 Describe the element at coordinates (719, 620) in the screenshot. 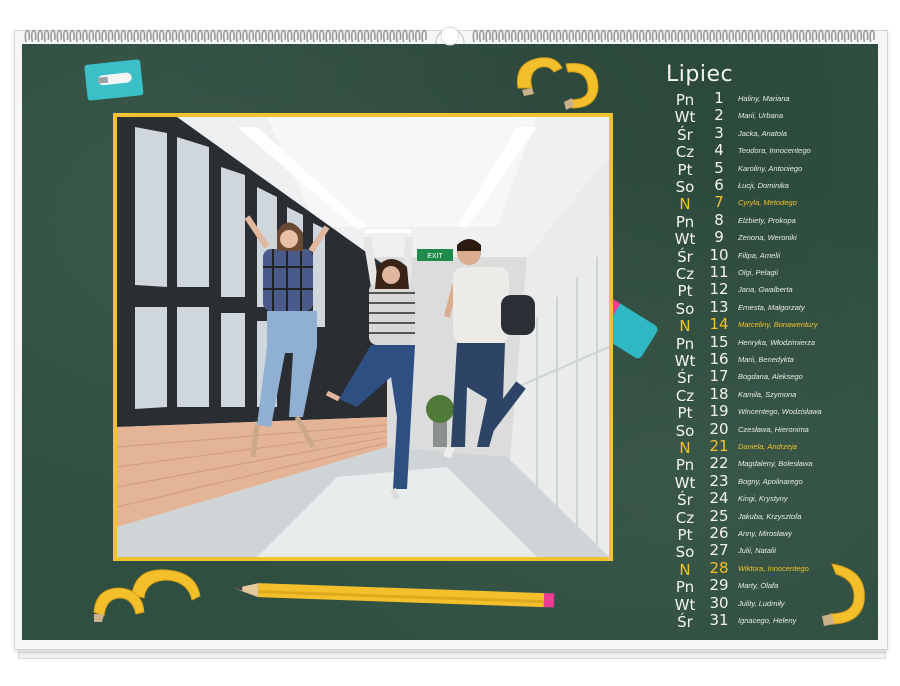

I see `day-number: 31` at that location.